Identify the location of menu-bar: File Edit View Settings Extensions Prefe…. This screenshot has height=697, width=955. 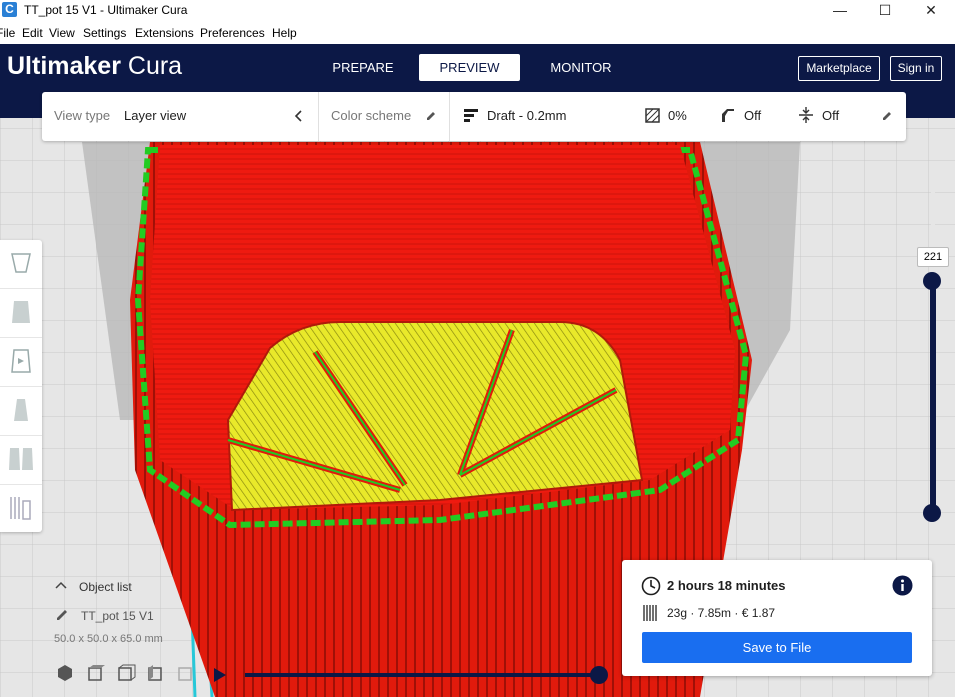
(477, 33).